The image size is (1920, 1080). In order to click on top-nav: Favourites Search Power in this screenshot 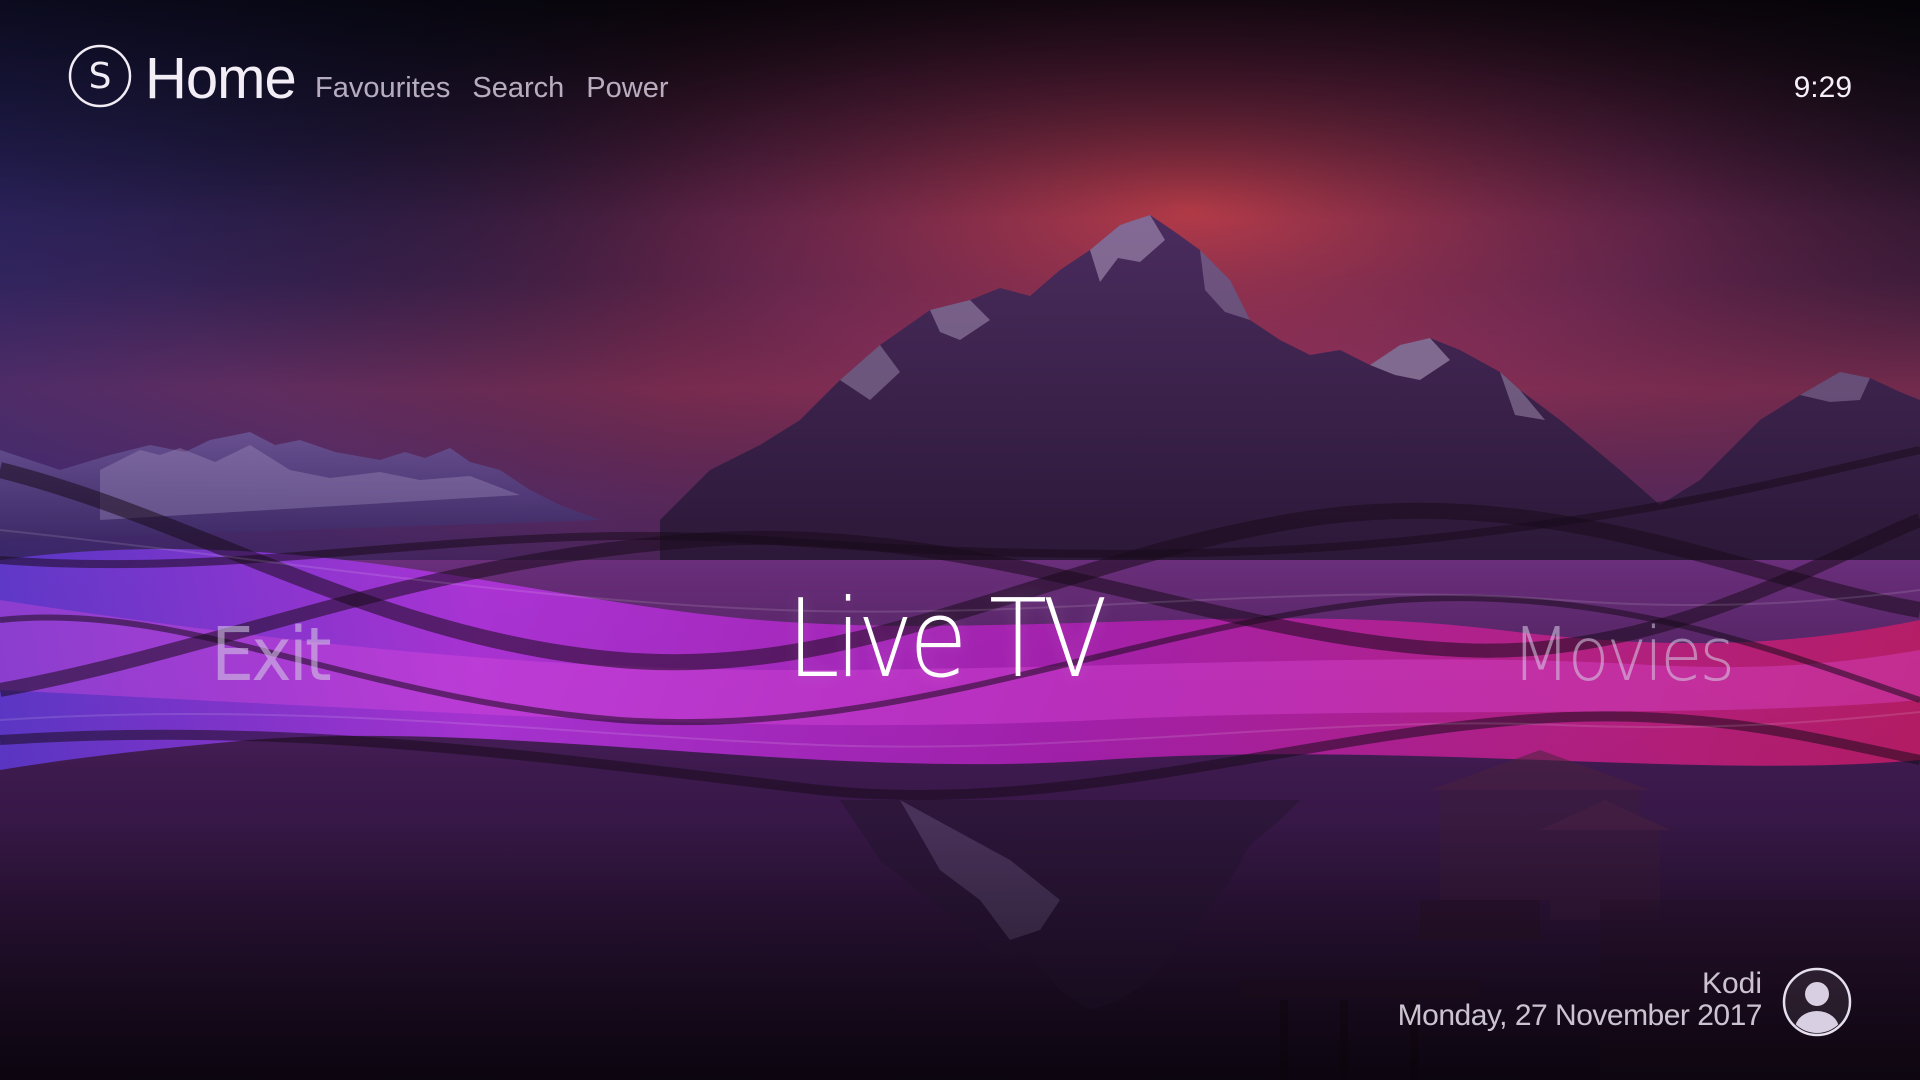, I will do `click(491, 88)`.